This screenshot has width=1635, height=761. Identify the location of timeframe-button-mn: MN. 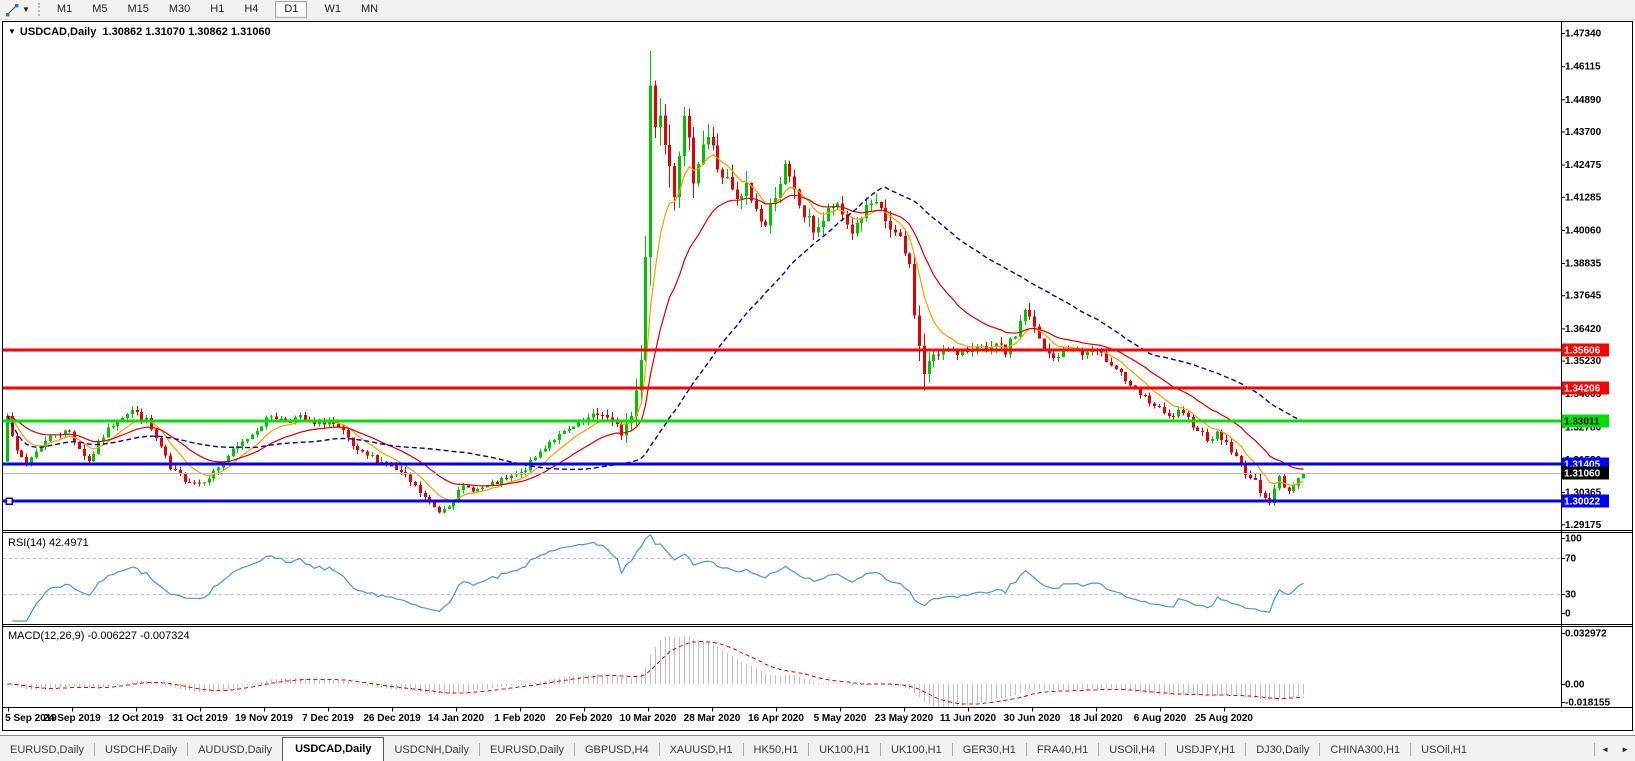
(369, 9).